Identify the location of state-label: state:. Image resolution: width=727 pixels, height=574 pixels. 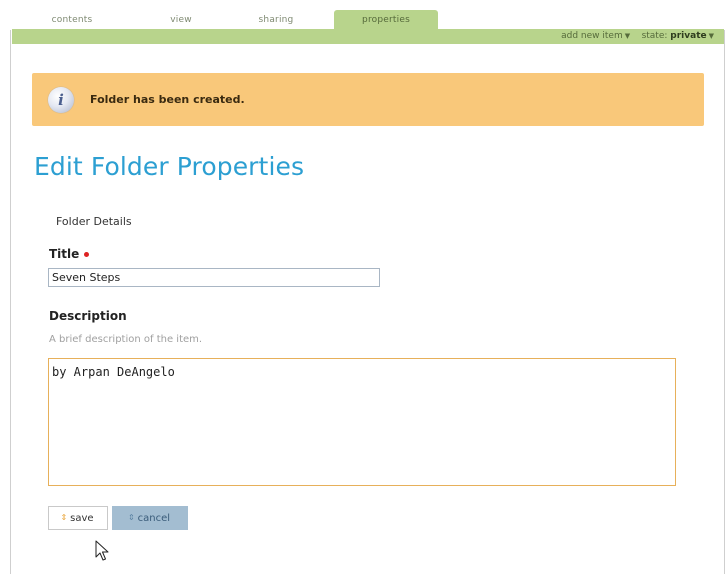
(654, 36).